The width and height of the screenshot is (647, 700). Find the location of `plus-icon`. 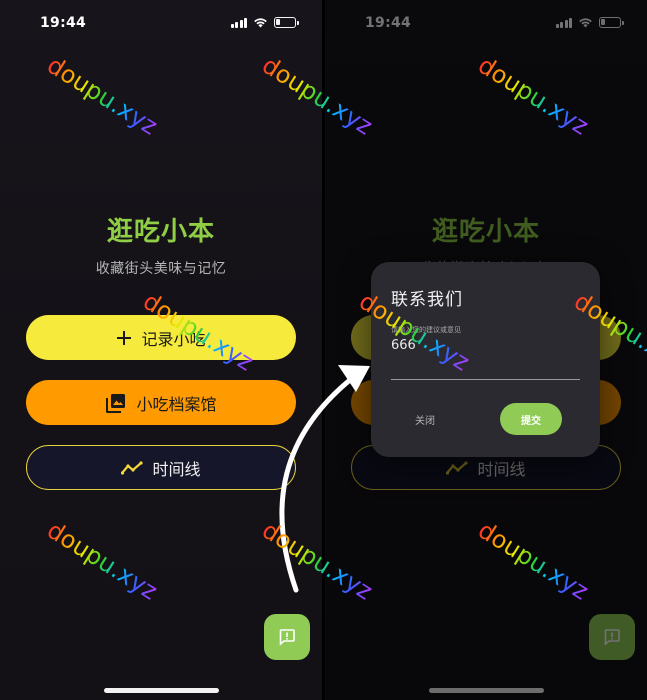

plus-icon is located at coordinates (124, 337).